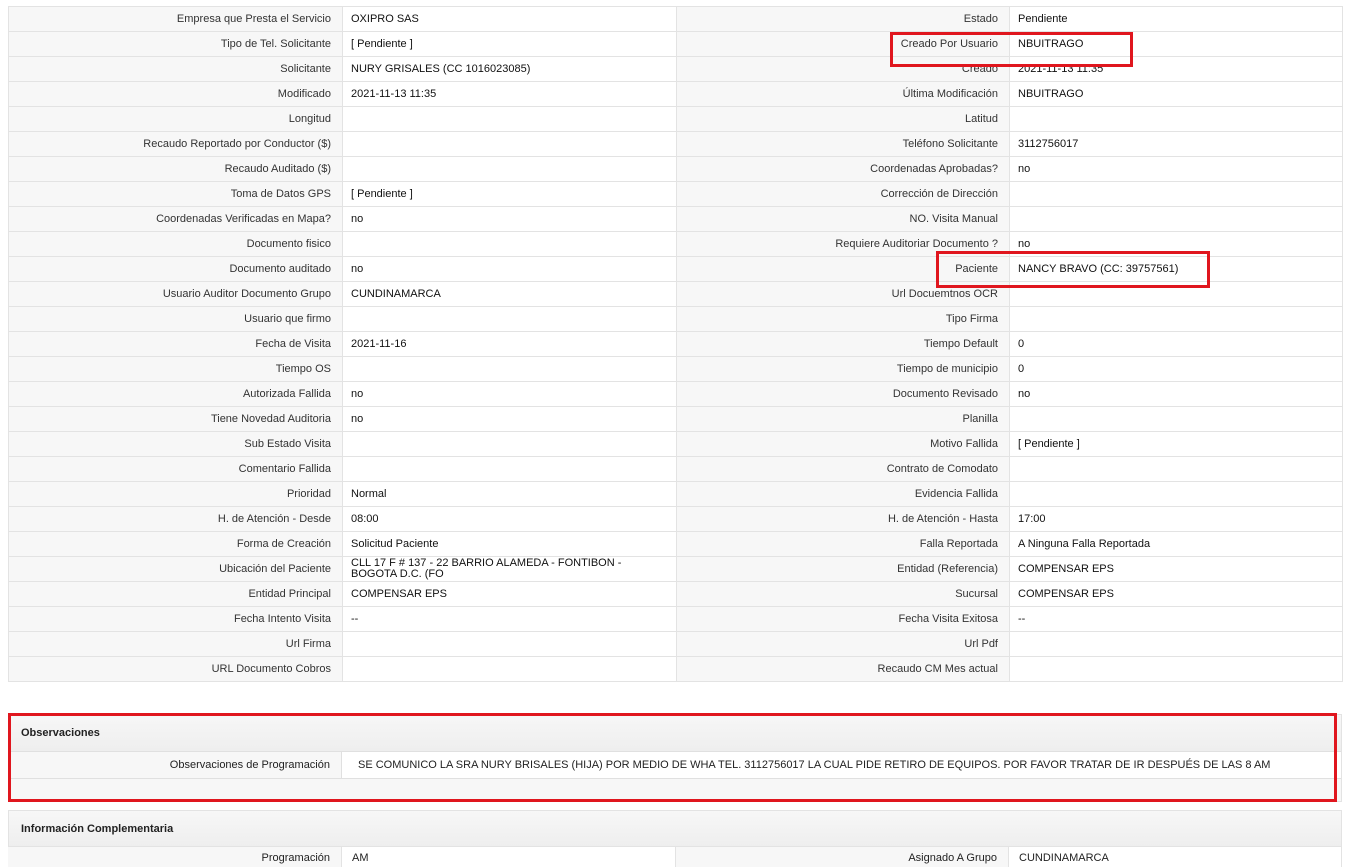 Image resolution: width=1368 pixels, height=867 pixels. I want to click on url-docuemtnos-ocr-label: Url Docuemtnos OCR, so click(843, 294).